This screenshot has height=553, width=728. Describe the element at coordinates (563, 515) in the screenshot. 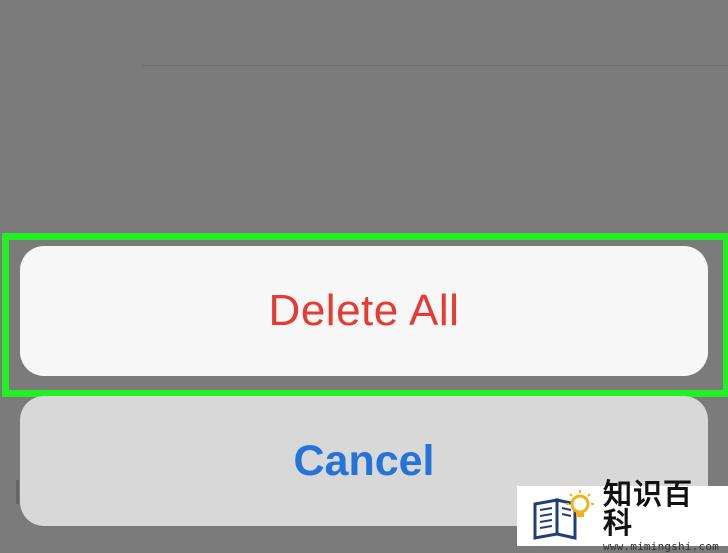

I see `book-lightbulb-icon` at that location.